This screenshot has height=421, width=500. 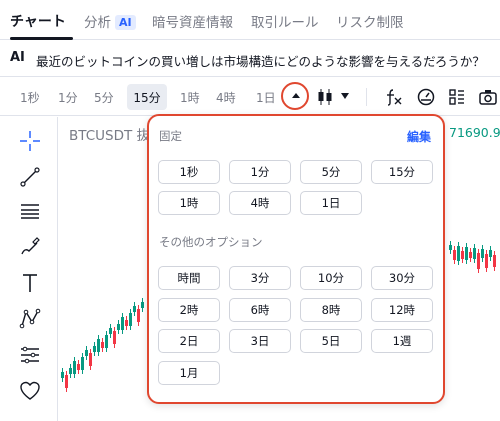 I want to click on option-8h: 8時, so click(x=331, y=310).